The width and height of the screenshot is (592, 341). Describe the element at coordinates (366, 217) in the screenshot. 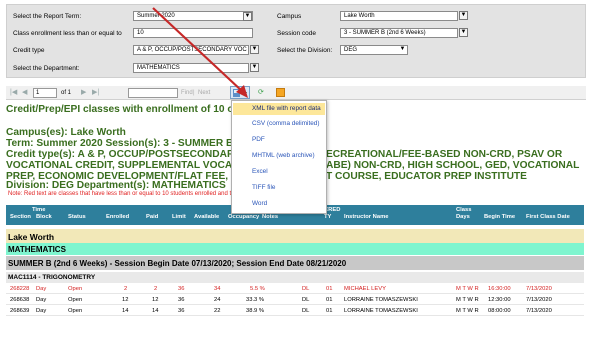

I see `col-header-instructor: Instructor Name` at that location.